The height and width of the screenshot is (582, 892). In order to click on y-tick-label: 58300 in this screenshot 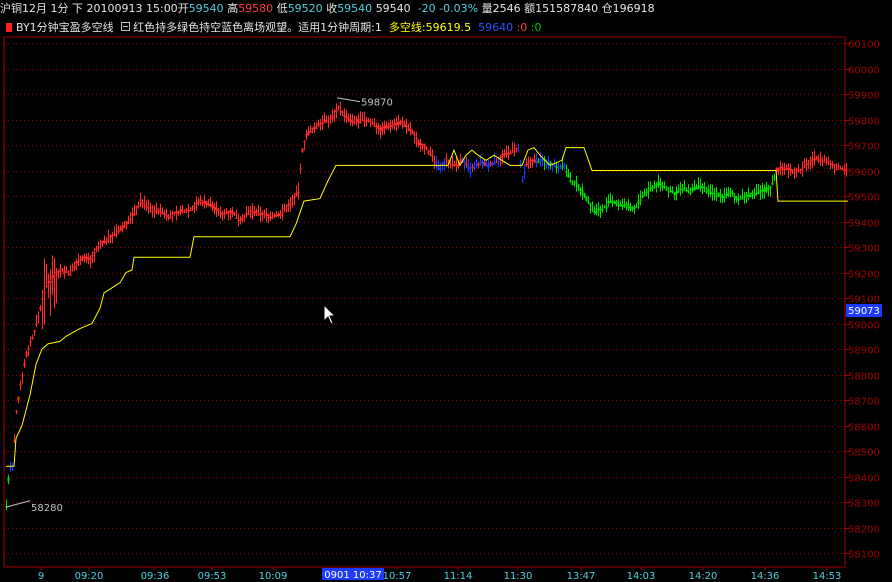, I will do `click(864, 504)`.